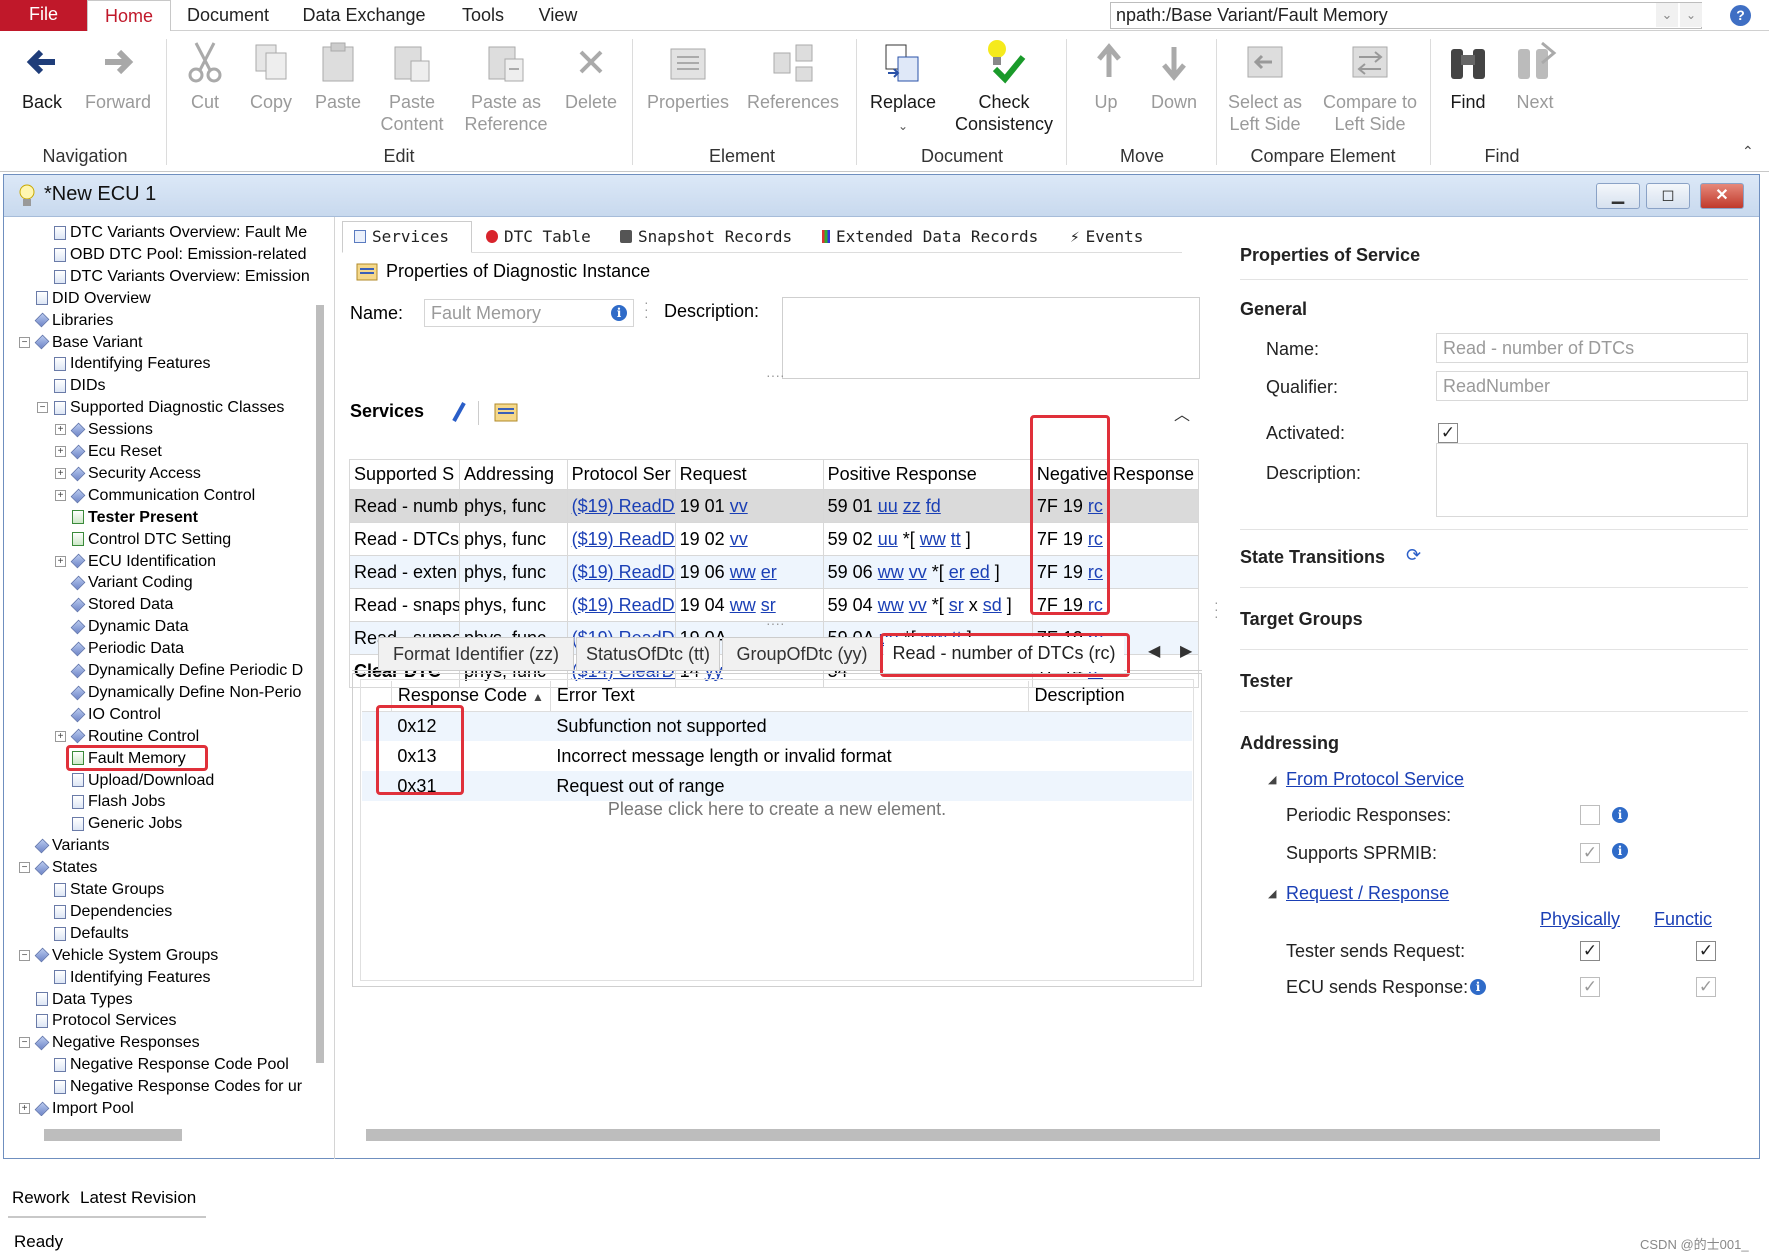 This screenshot has height=1257, width=1769. What do you see at coordinates (1110, 726) in the screenshot?
I see `description-cell` at bounding box center [1110, 726].